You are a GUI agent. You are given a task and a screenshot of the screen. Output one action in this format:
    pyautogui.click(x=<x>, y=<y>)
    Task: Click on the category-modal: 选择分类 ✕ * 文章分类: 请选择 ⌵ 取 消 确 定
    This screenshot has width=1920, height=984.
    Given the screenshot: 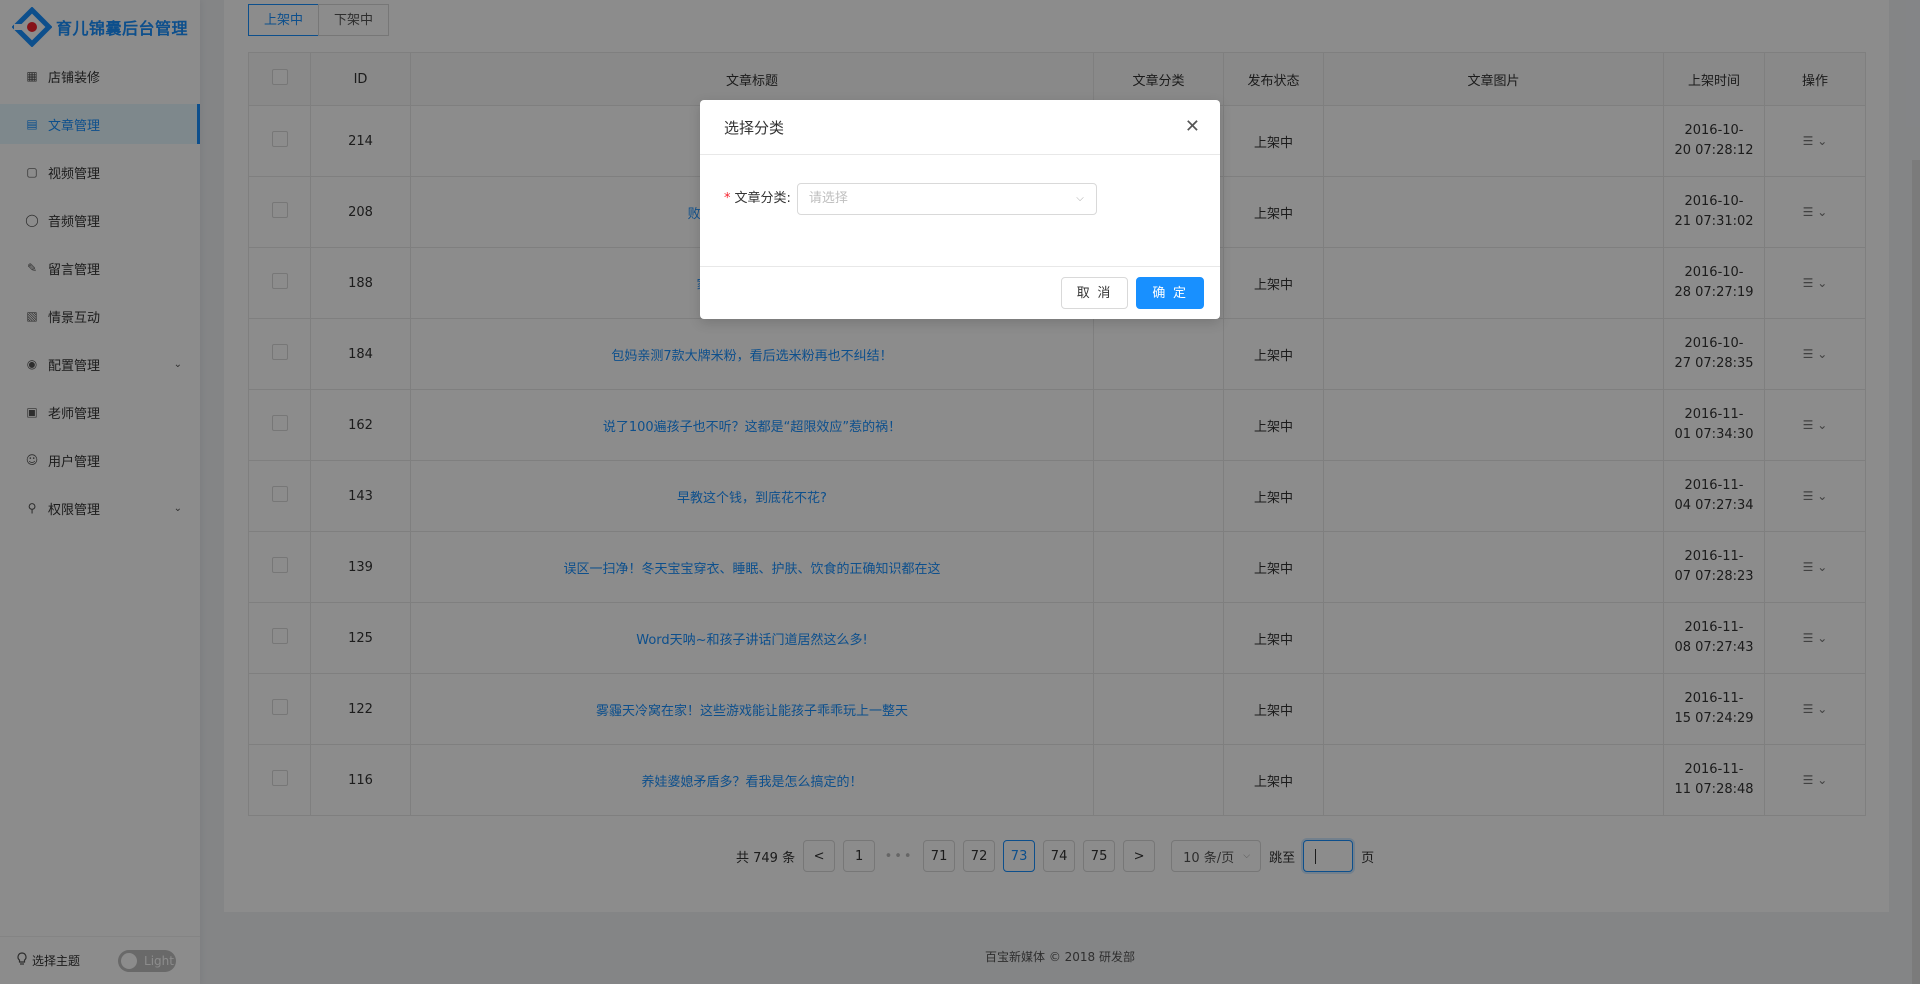 What is the action you would take?
    pyautogui.click(x=960, y=209)
    